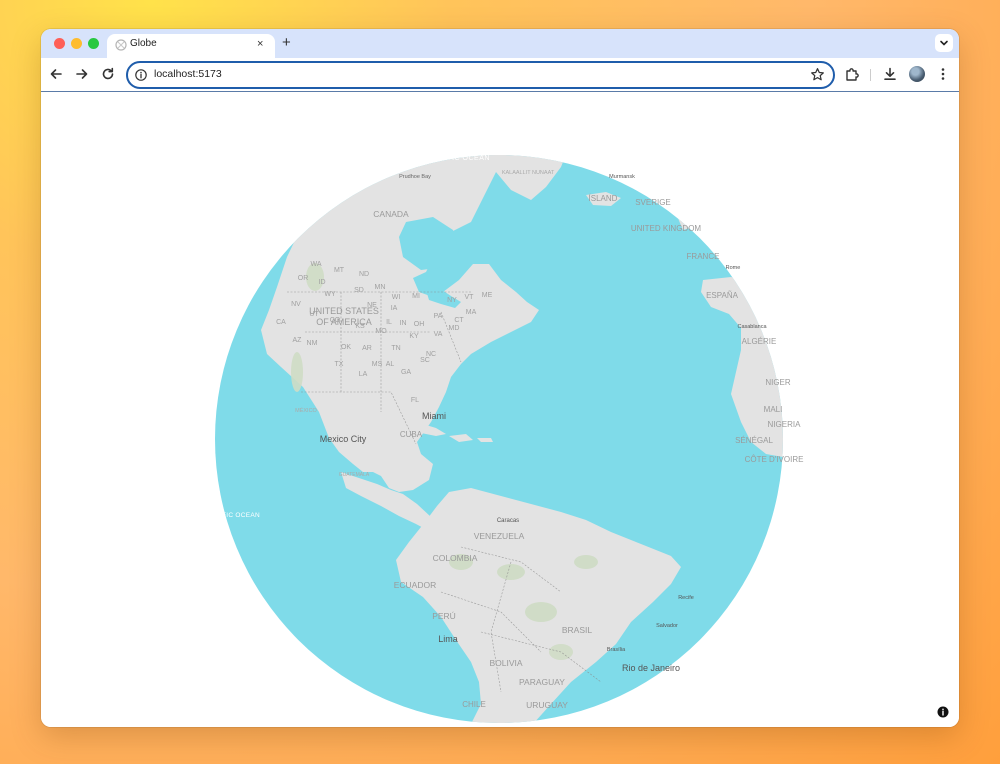  I want to click on state-label-tn: TN, so click(395, 348).